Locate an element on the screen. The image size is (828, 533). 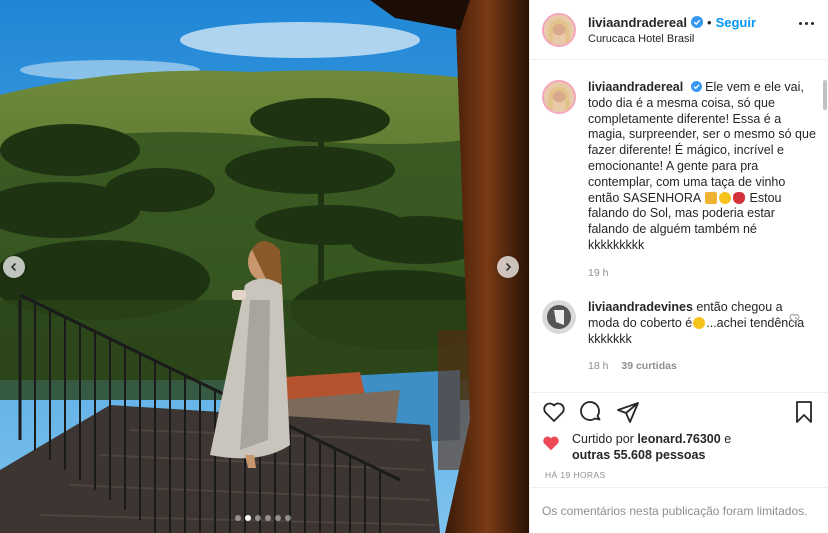
likes-prefix: Curtido por is located at coordinates (603, 439).